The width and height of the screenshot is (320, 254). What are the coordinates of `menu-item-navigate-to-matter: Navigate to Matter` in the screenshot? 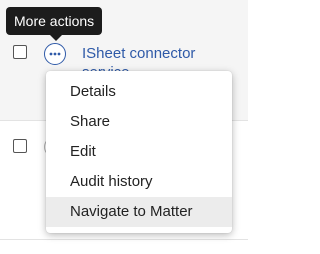 It's located at (139, 212).